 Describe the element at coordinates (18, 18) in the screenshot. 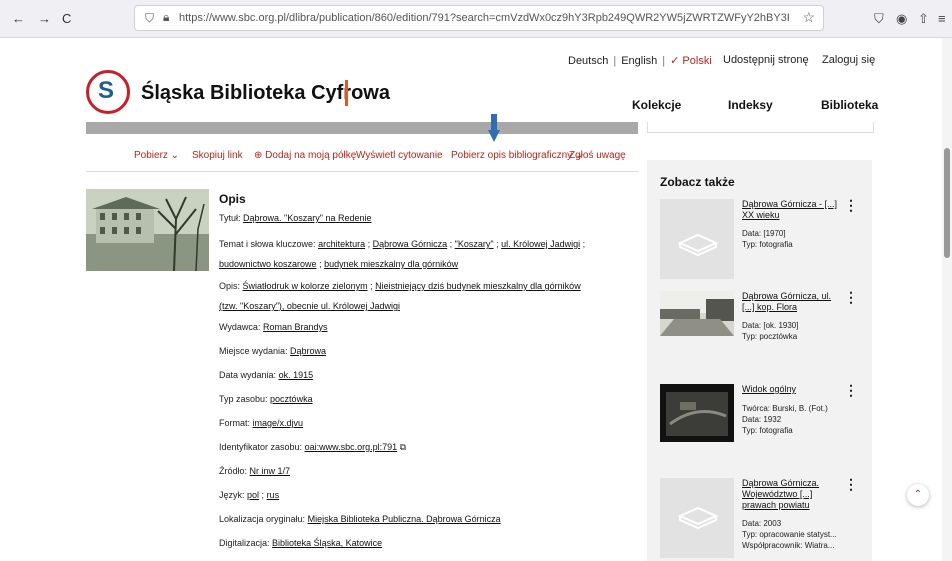

I see `back-icon: ←` at that location.